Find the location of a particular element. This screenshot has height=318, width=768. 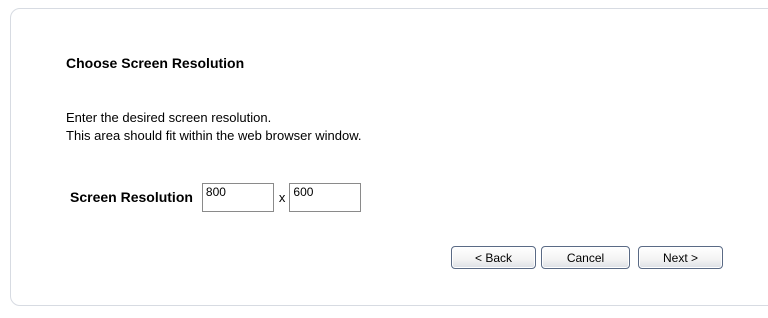

description-line-1: Enter the desired screen resolution. is located at coordinates (169, 117).